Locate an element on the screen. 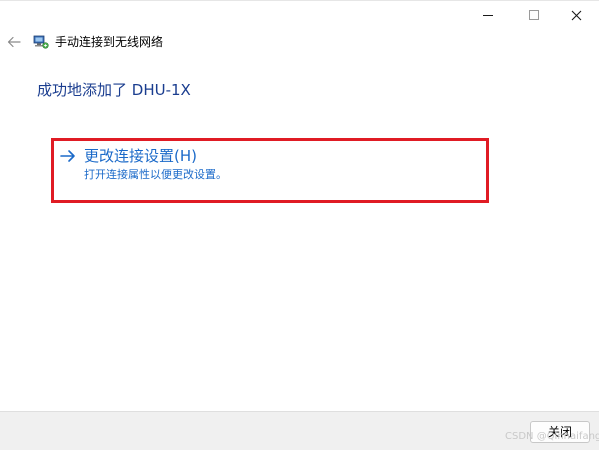 The height and width of the screenshot is (450, 599). watermark-text: CSDN @Qinhaifang is located at coordinates (552, 436).